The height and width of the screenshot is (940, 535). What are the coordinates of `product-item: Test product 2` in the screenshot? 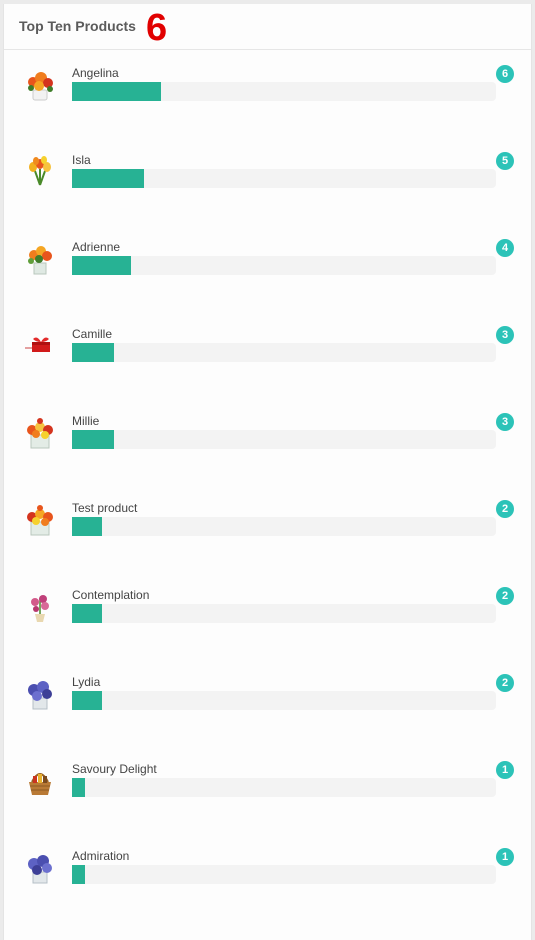 It's located at (267, 525).